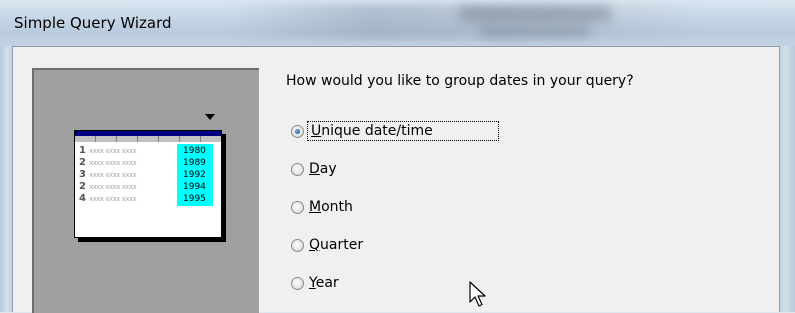 The height and width of the screenshot is (313, 795). What do you see at coordinates (342, 245) in the screenshot?
I see `option-label-text: uarter` at bounding box center [342, 245].